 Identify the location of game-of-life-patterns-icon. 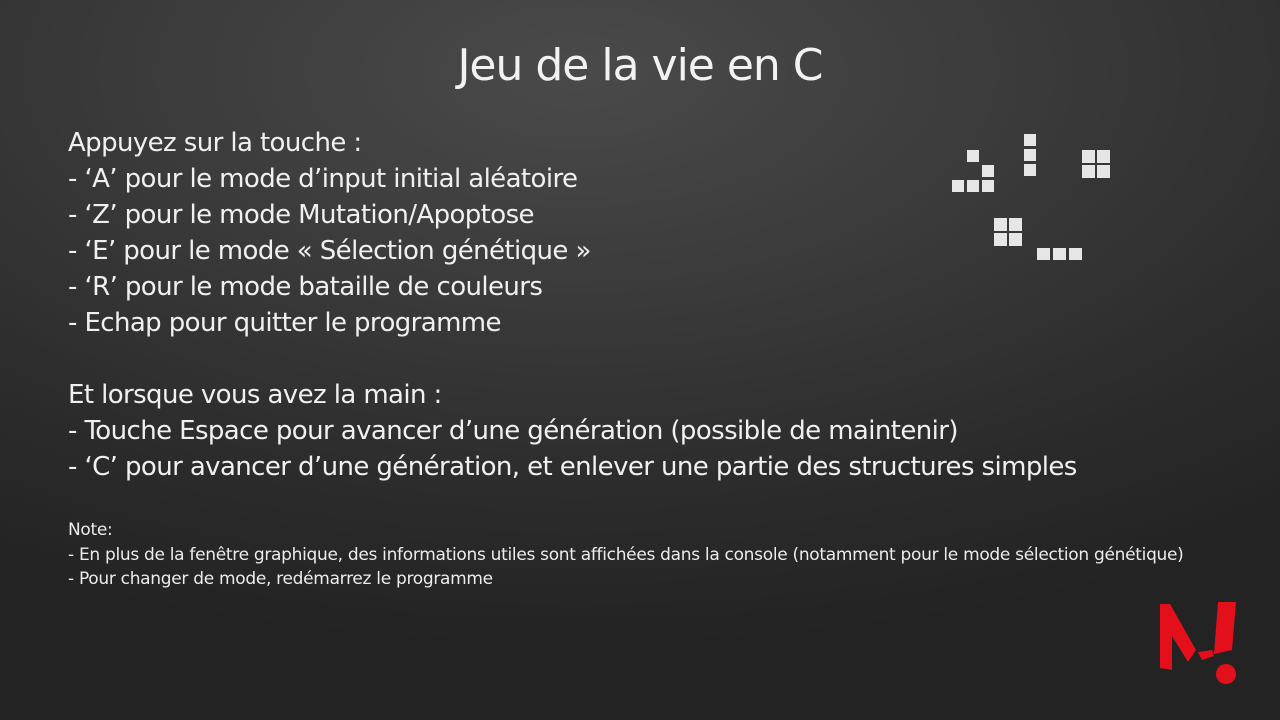
(1031, 197).